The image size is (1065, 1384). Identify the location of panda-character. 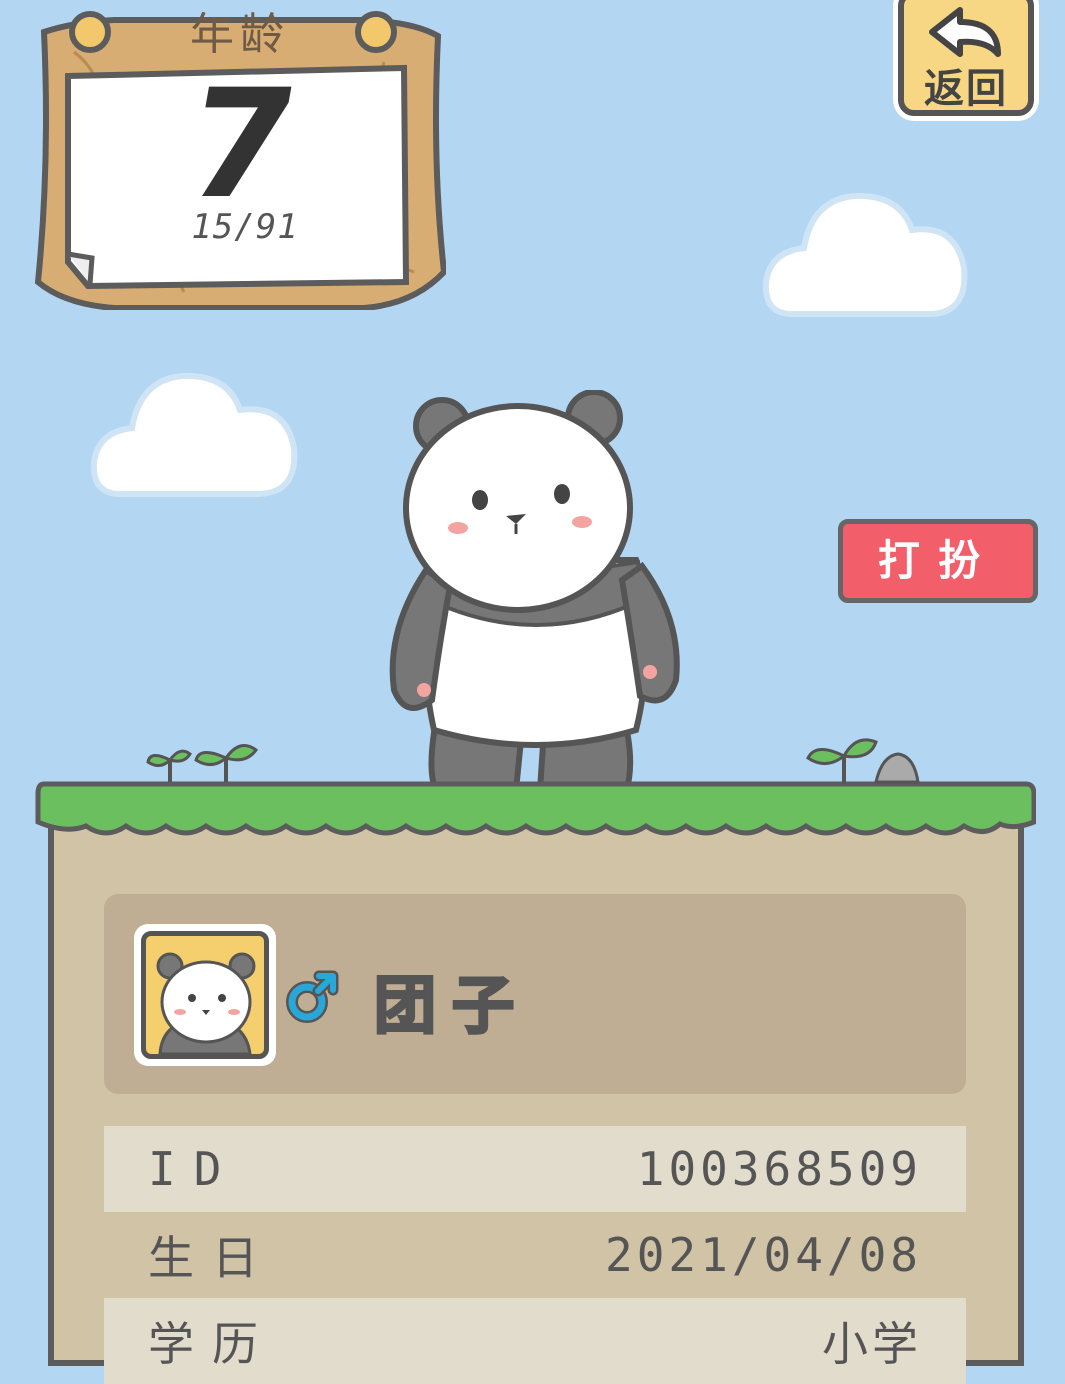
(536, 605).